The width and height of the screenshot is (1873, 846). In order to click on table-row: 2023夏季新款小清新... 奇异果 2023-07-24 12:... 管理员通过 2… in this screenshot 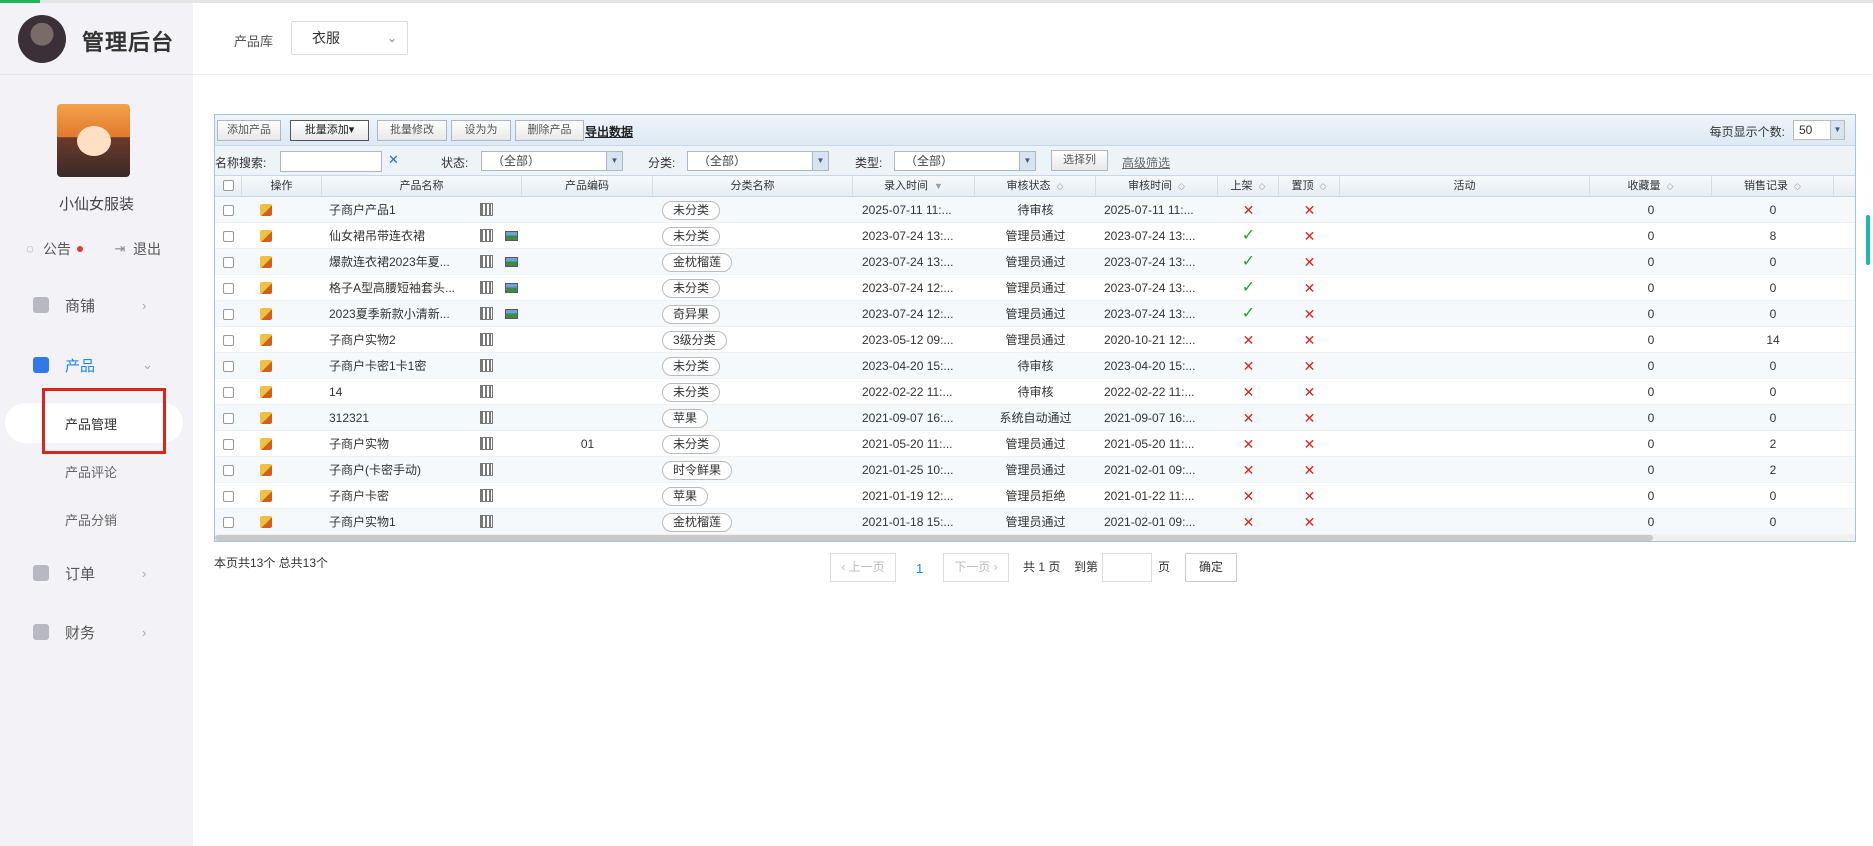, I will do `click(1035, 314)`.